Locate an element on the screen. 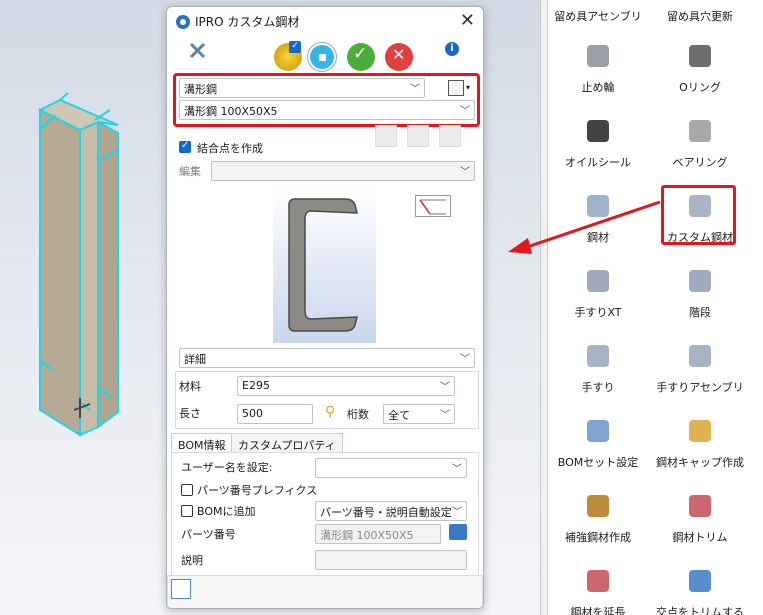 This screenshot has height=615, width=763. custom-steel-highlight is located at coordinates (698, 215).